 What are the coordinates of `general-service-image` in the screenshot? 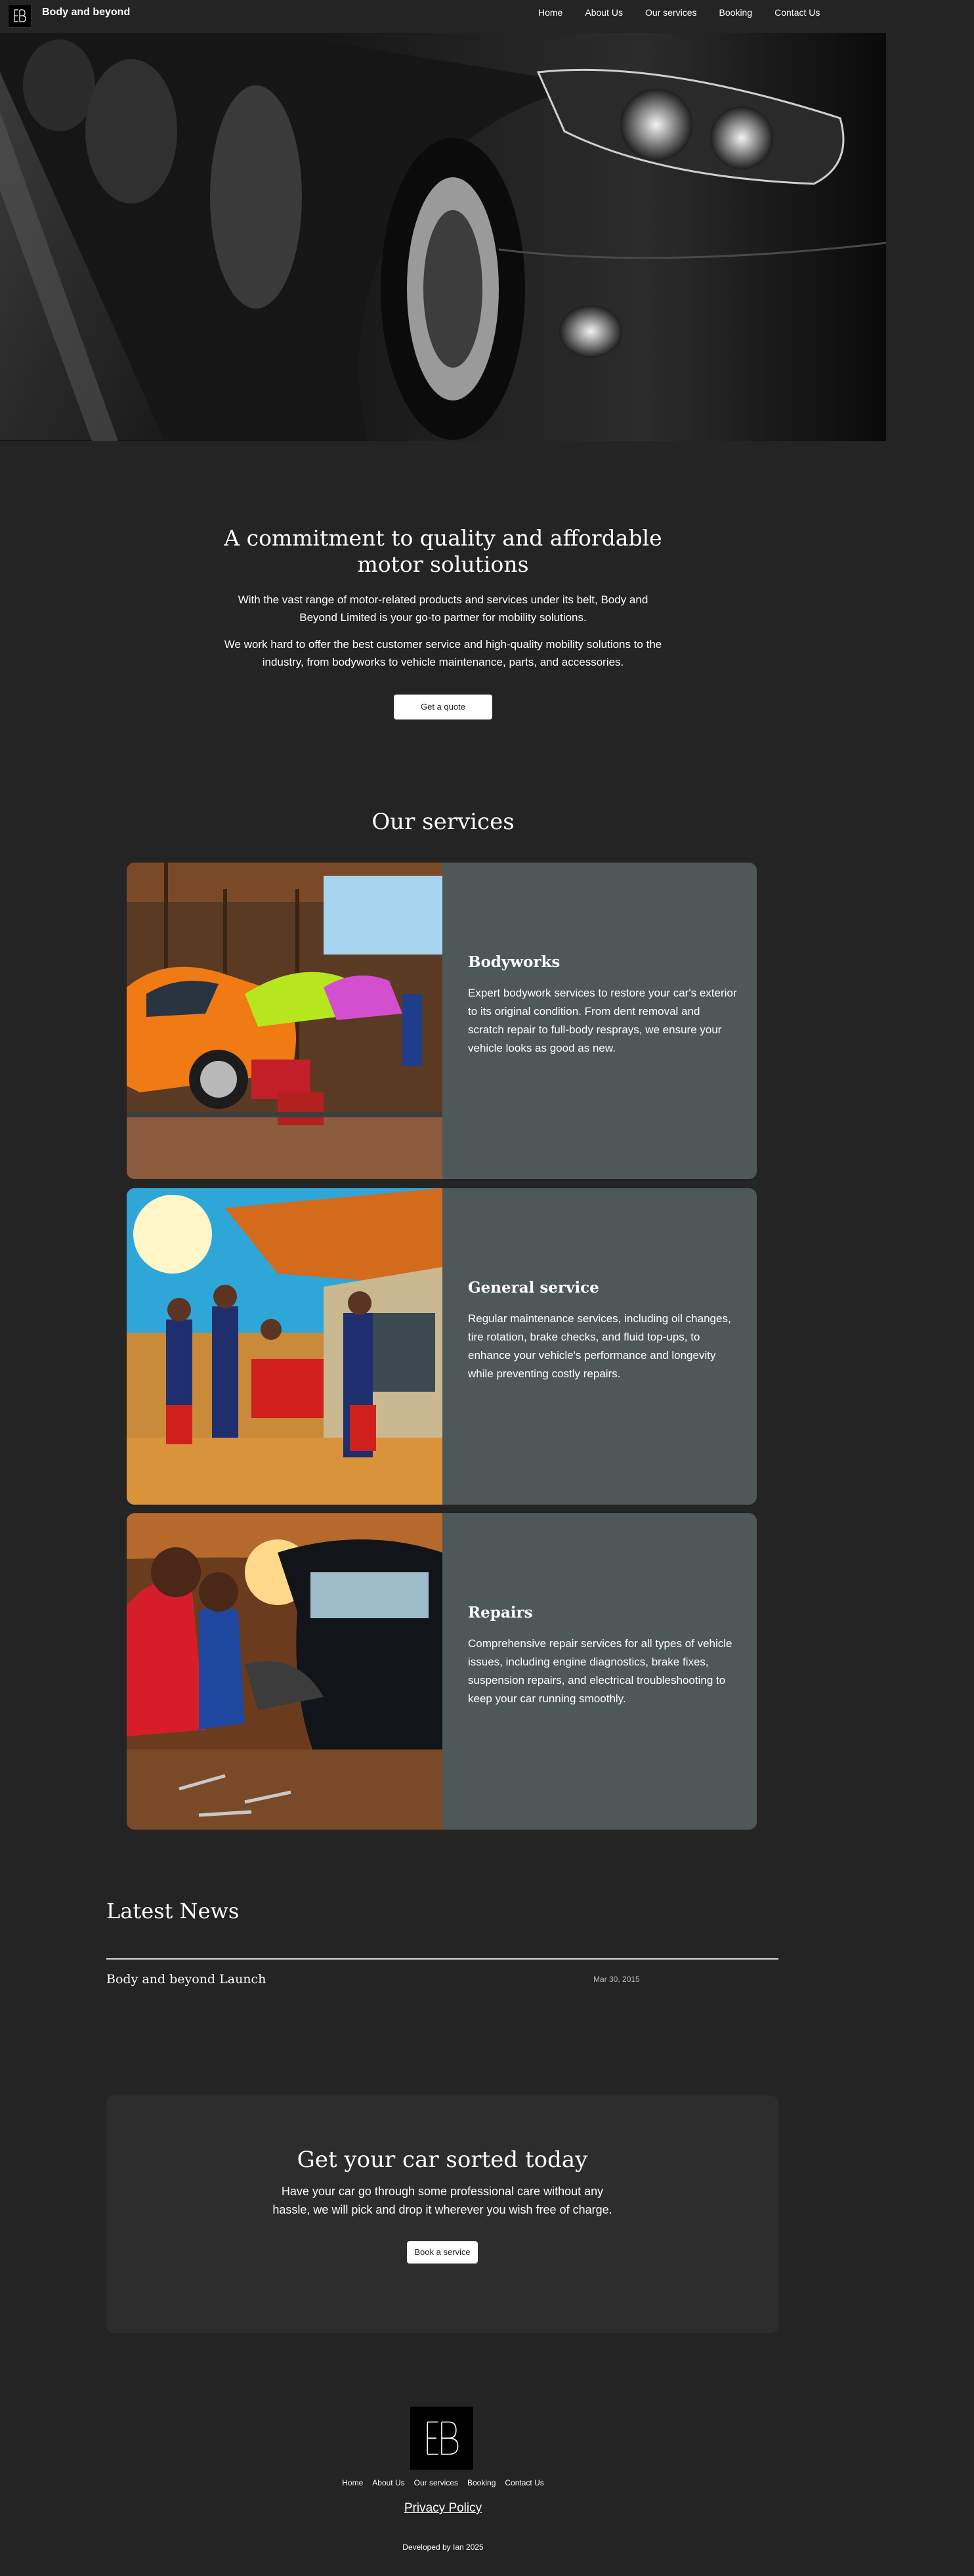 It's located at (284, 1346).